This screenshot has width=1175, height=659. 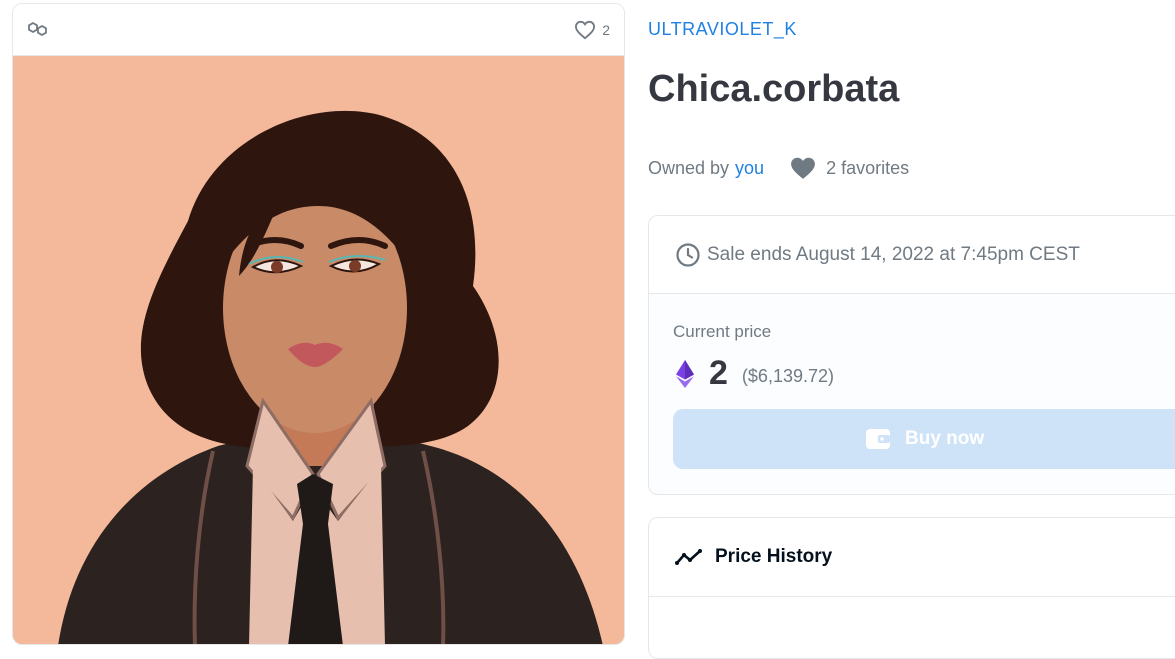 What do you see at coordinates (893, 254) in the screenshot?
I see `sale-end-text: Sale ends August 14, 2022 at 7:45pm CEST` at bounding box center [893, 254].